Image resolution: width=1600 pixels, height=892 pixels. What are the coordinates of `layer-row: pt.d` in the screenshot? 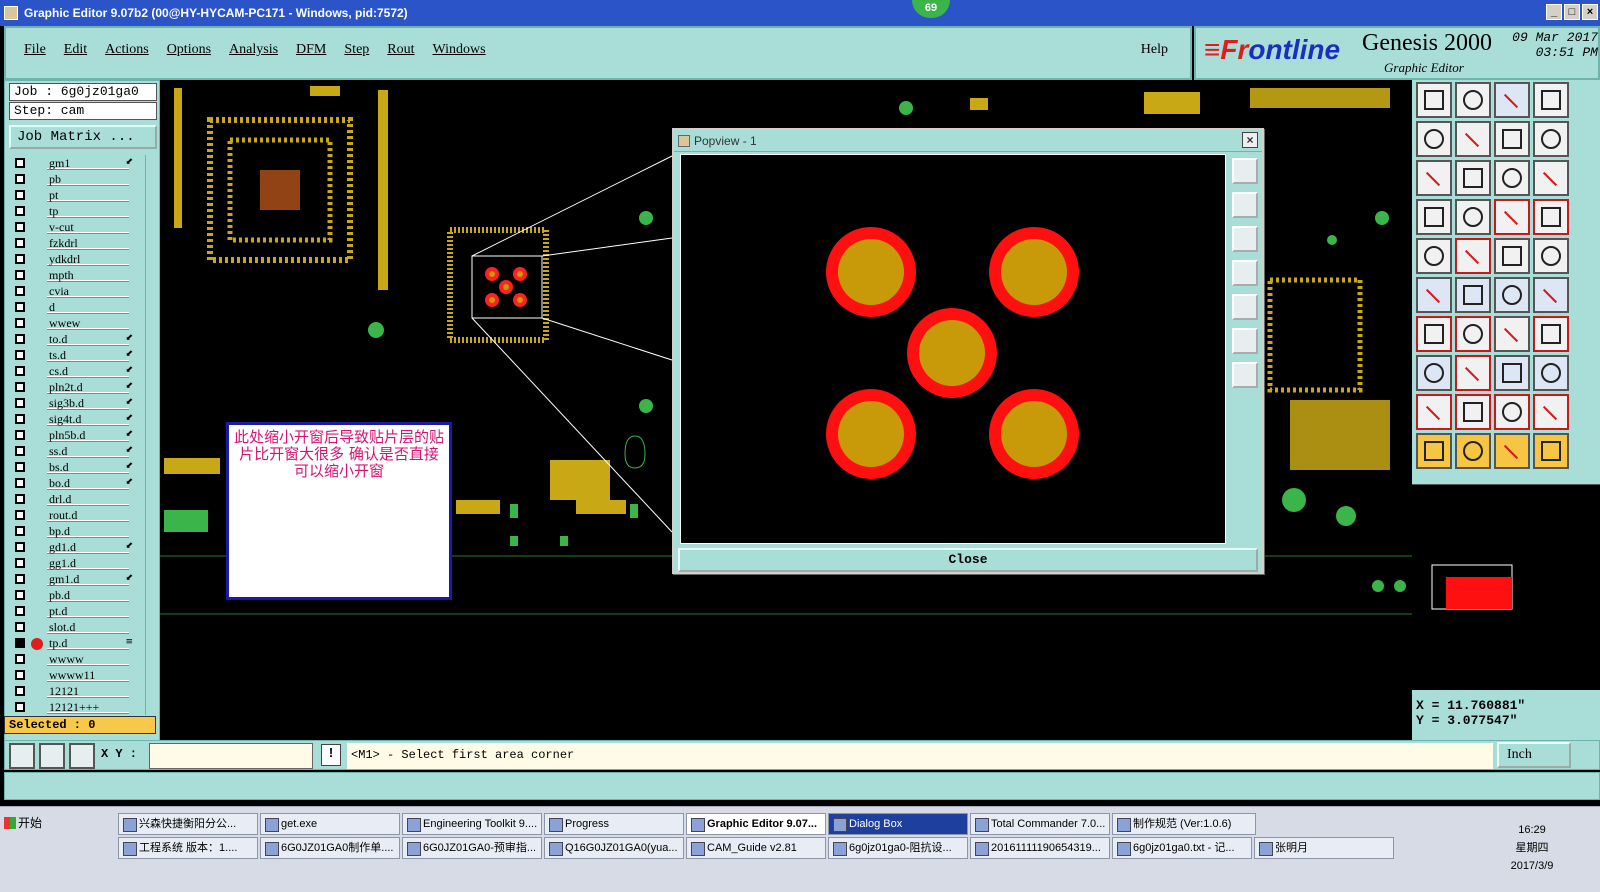 It's located at (77, 611).